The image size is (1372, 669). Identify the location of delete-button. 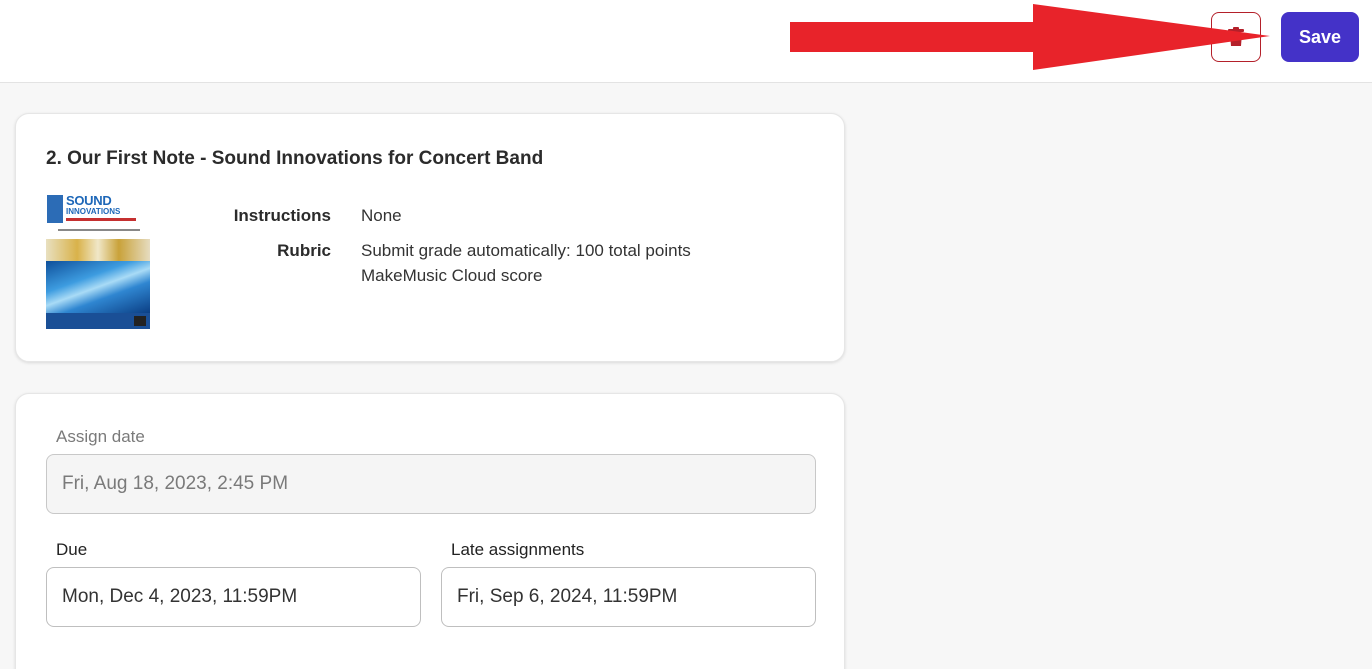
(1236, 37).